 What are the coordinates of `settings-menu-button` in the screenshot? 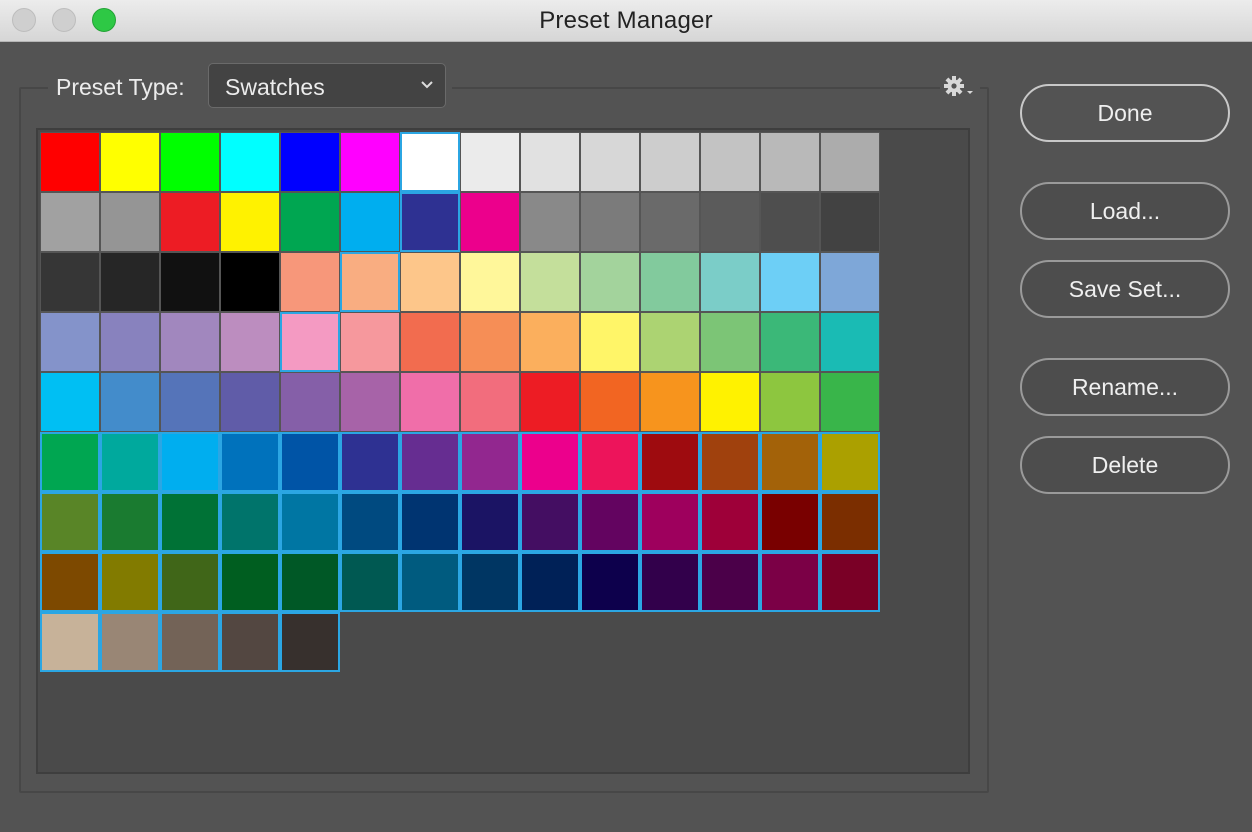 It's located at (960, 87).